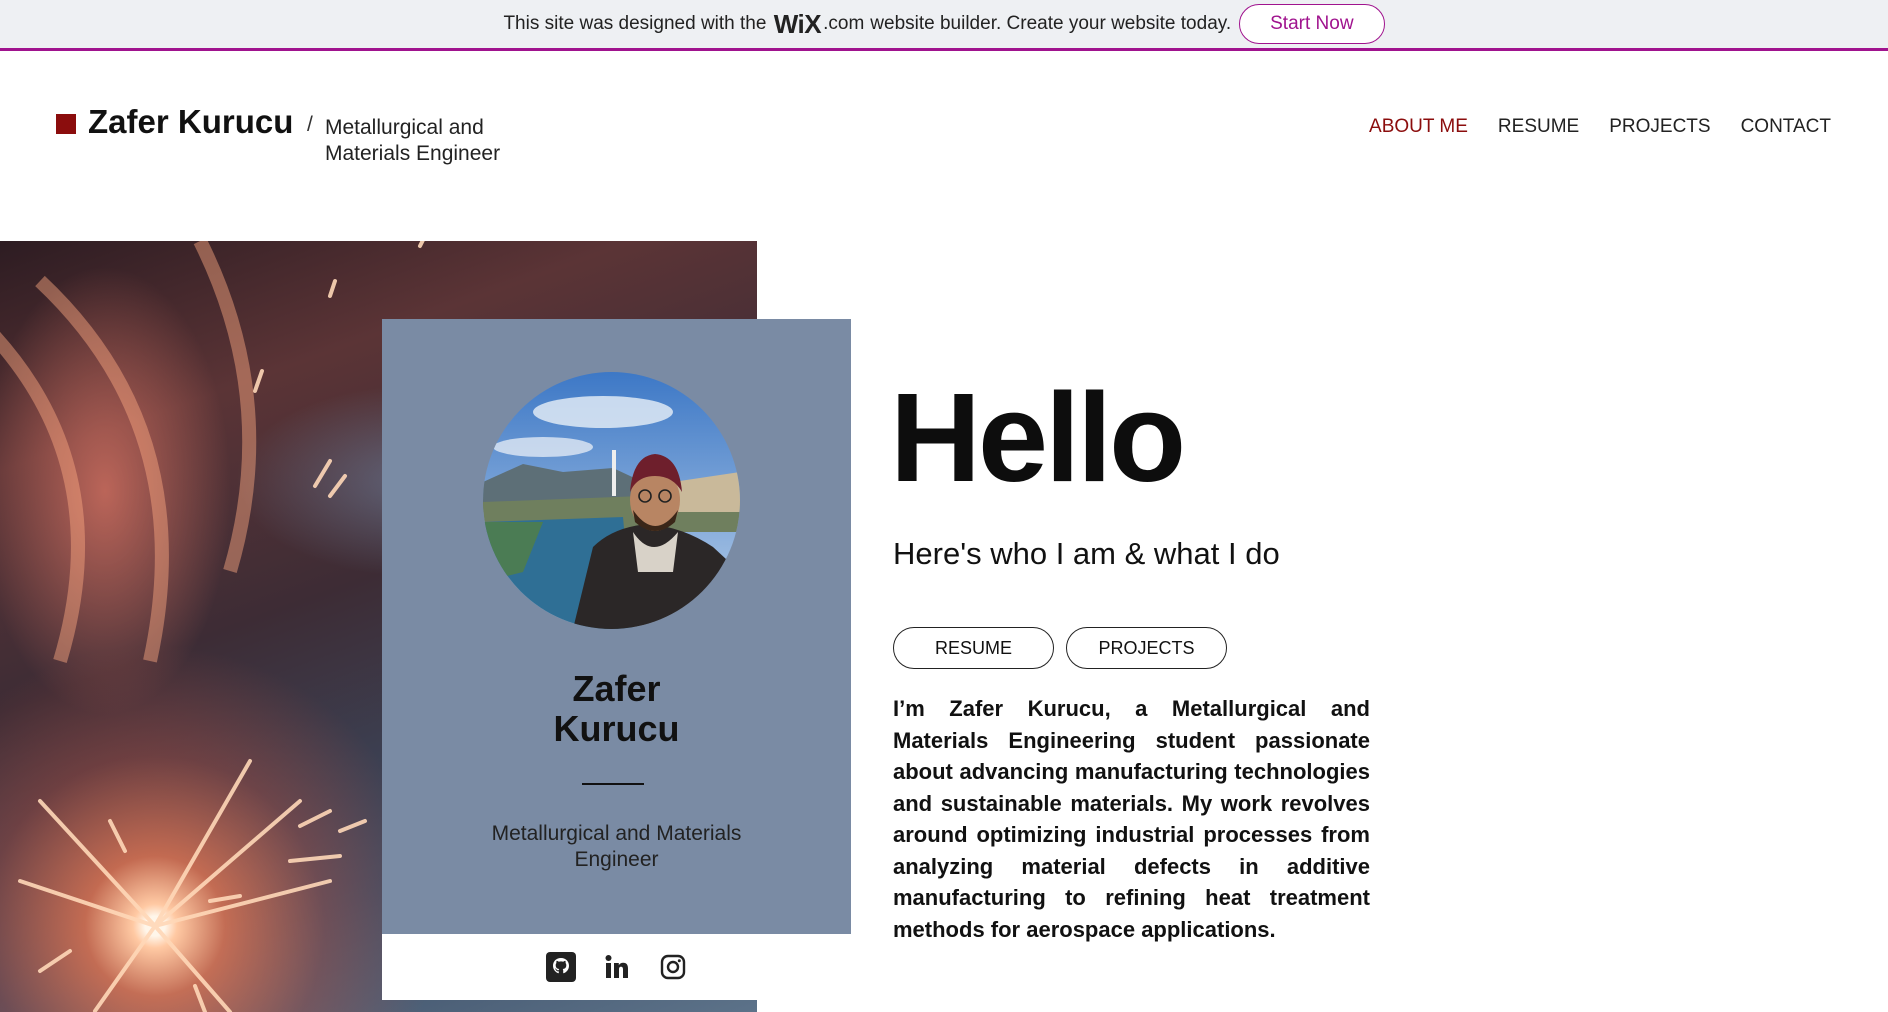 The height and width of the screenshot is (1012, 1888). Describe the element at coordinates (616, 728) in the screenshot. I see `card-name-last: Kurucu` at that location.